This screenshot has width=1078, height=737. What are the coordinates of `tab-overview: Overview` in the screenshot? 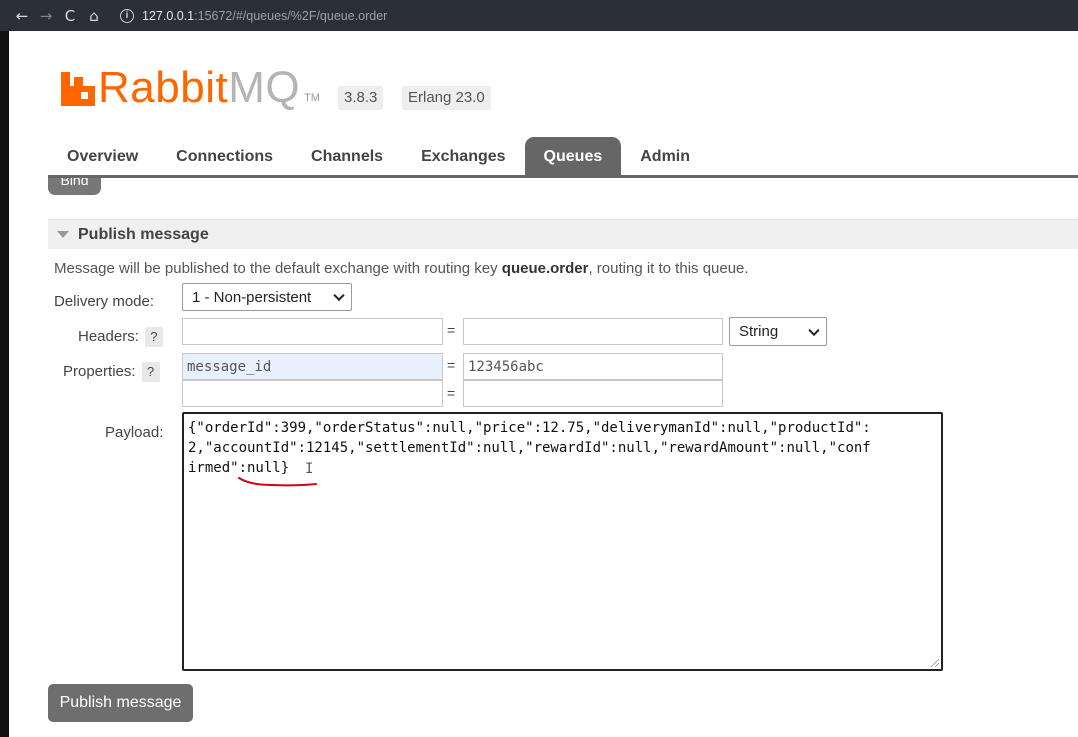 It's located at (102, 156).